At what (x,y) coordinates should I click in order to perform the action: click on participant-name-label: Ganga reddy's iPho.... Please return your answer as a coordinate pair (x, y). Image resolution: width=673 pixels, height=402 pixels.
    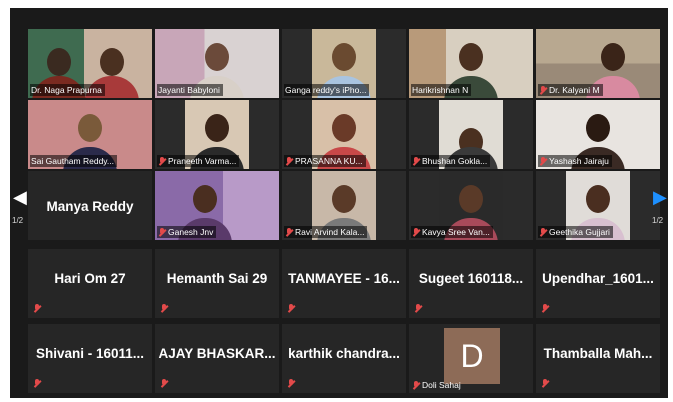
    Looking at the image, I should click on (327, 90).